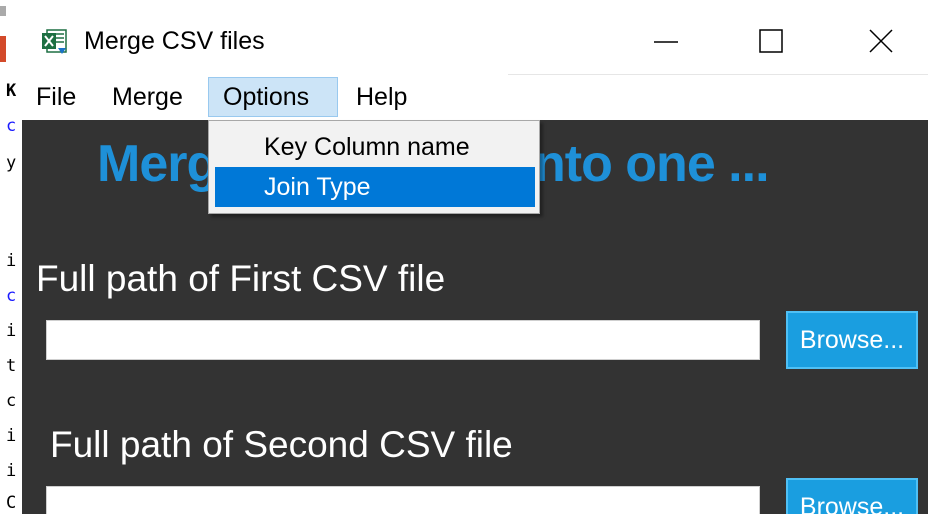 This screenshot has width=928, height=514. Describe the element at coordinates (241, 278) in the screenshot. I see `first-csv-label: Full path of First CSV file` at that location.